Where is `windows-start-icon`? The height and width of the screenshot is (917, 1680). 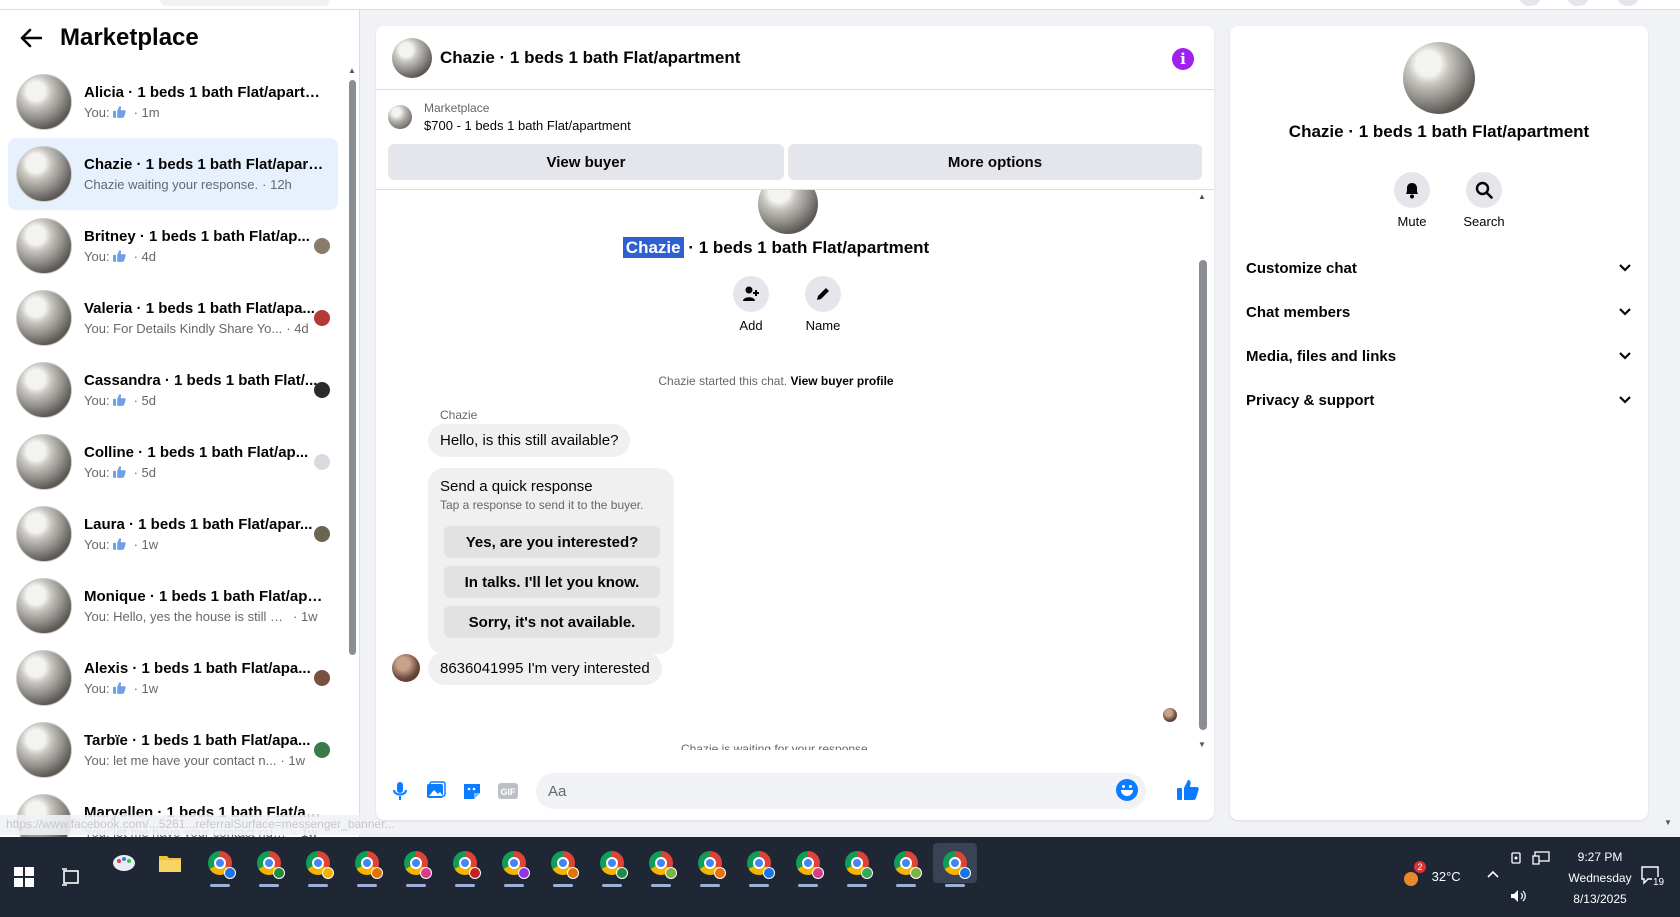
windows-start-icon is located at coordinates (24, 877).